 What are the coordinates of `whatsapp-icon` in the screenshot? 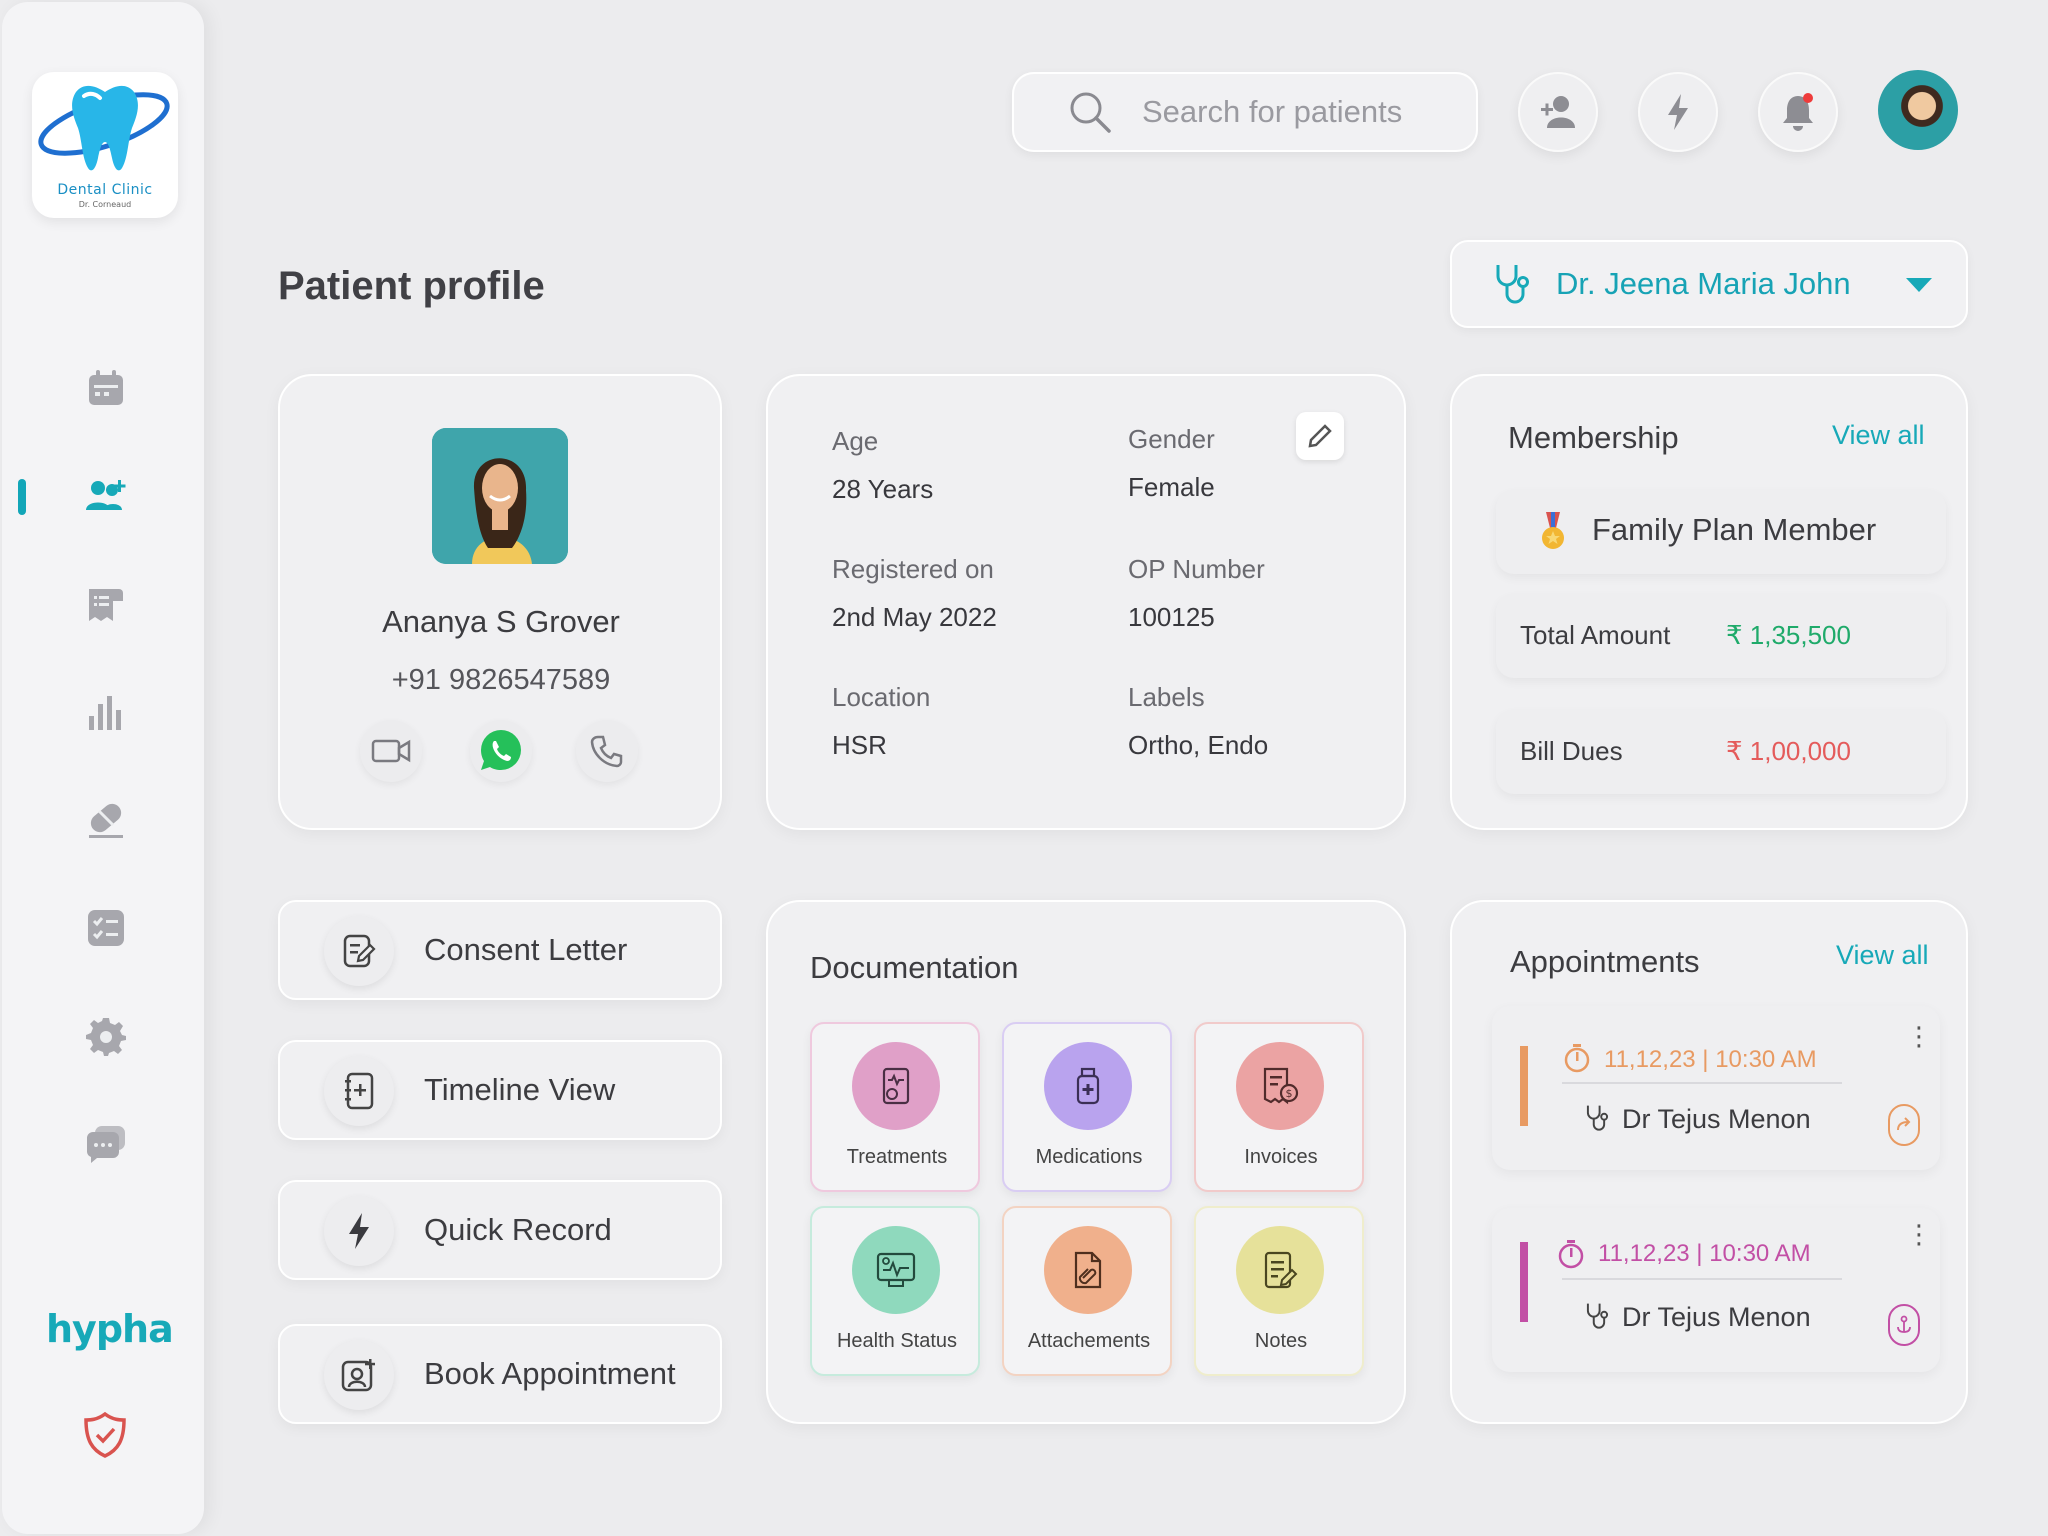 It's located at (501, 750).